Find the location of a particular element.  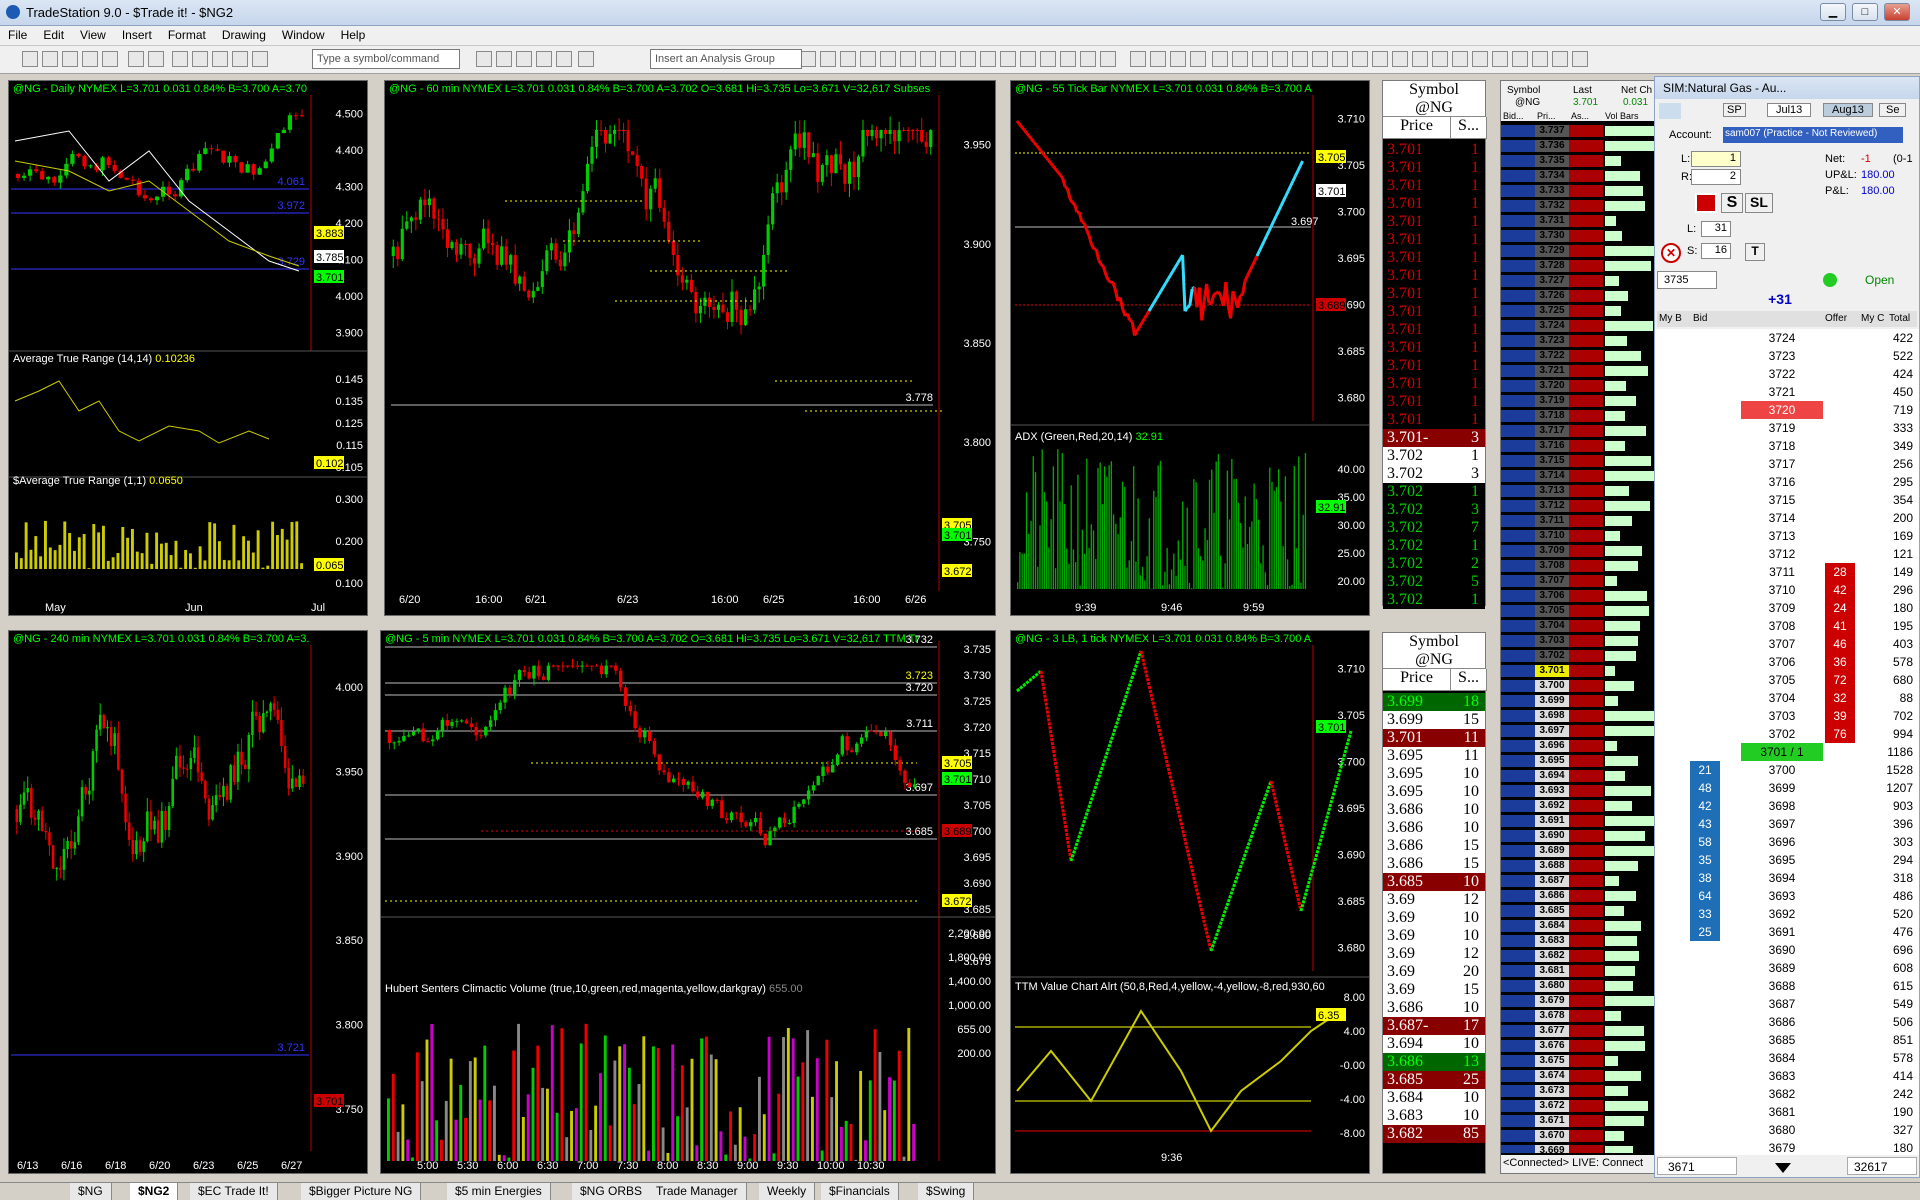

ladder-row: 3.674 is located at coordinates (1580, 1076).